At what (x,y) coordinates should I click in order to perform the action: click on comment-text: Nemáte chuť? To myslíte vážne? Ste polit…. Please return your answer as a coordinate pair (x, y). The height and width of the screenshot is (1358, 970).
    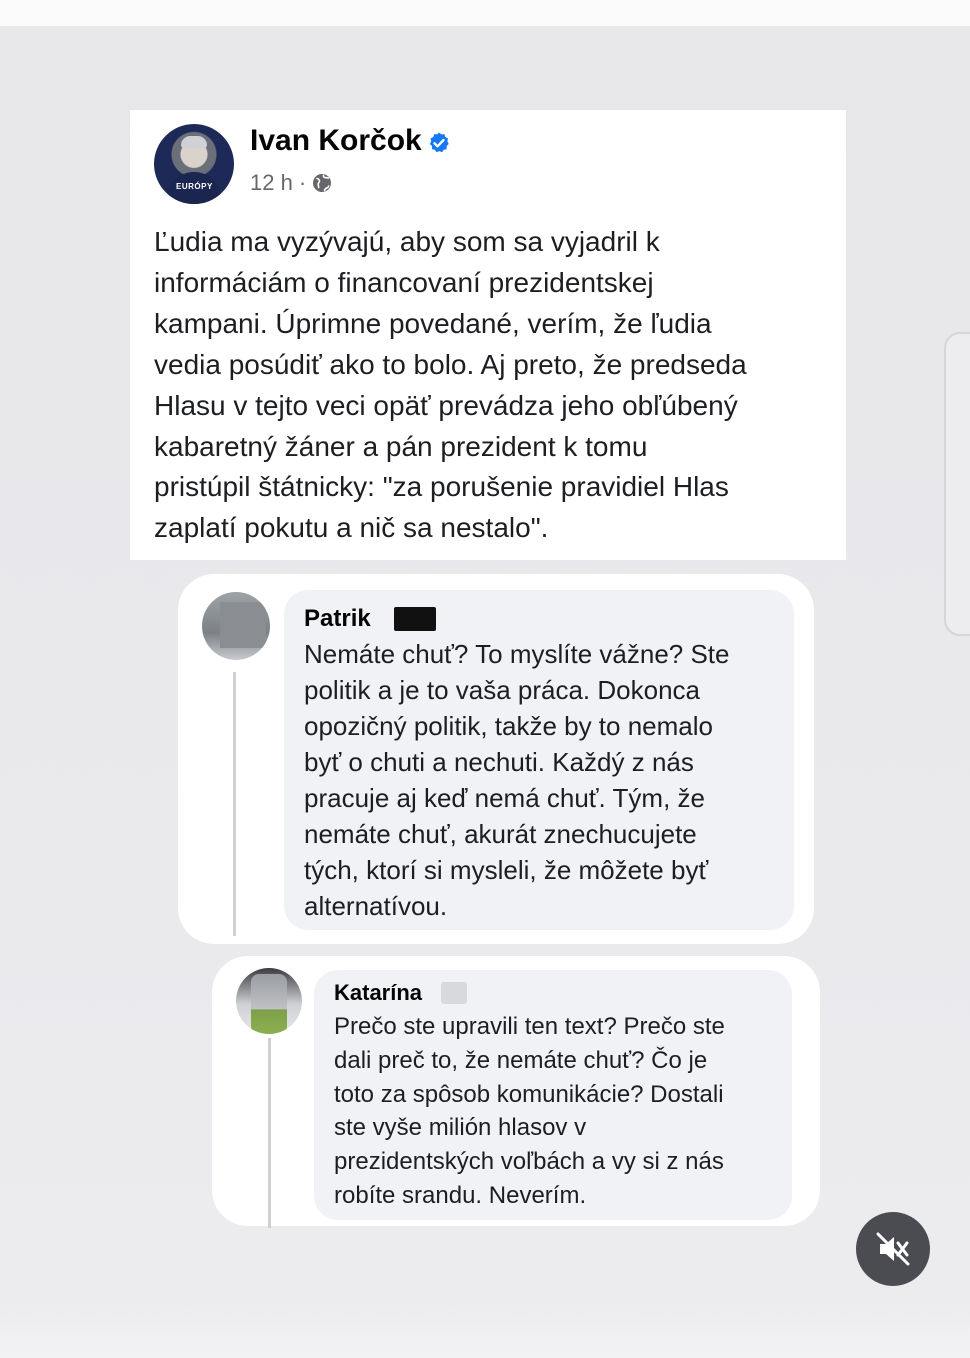
    Looking at the image, I should click on (517, 780).